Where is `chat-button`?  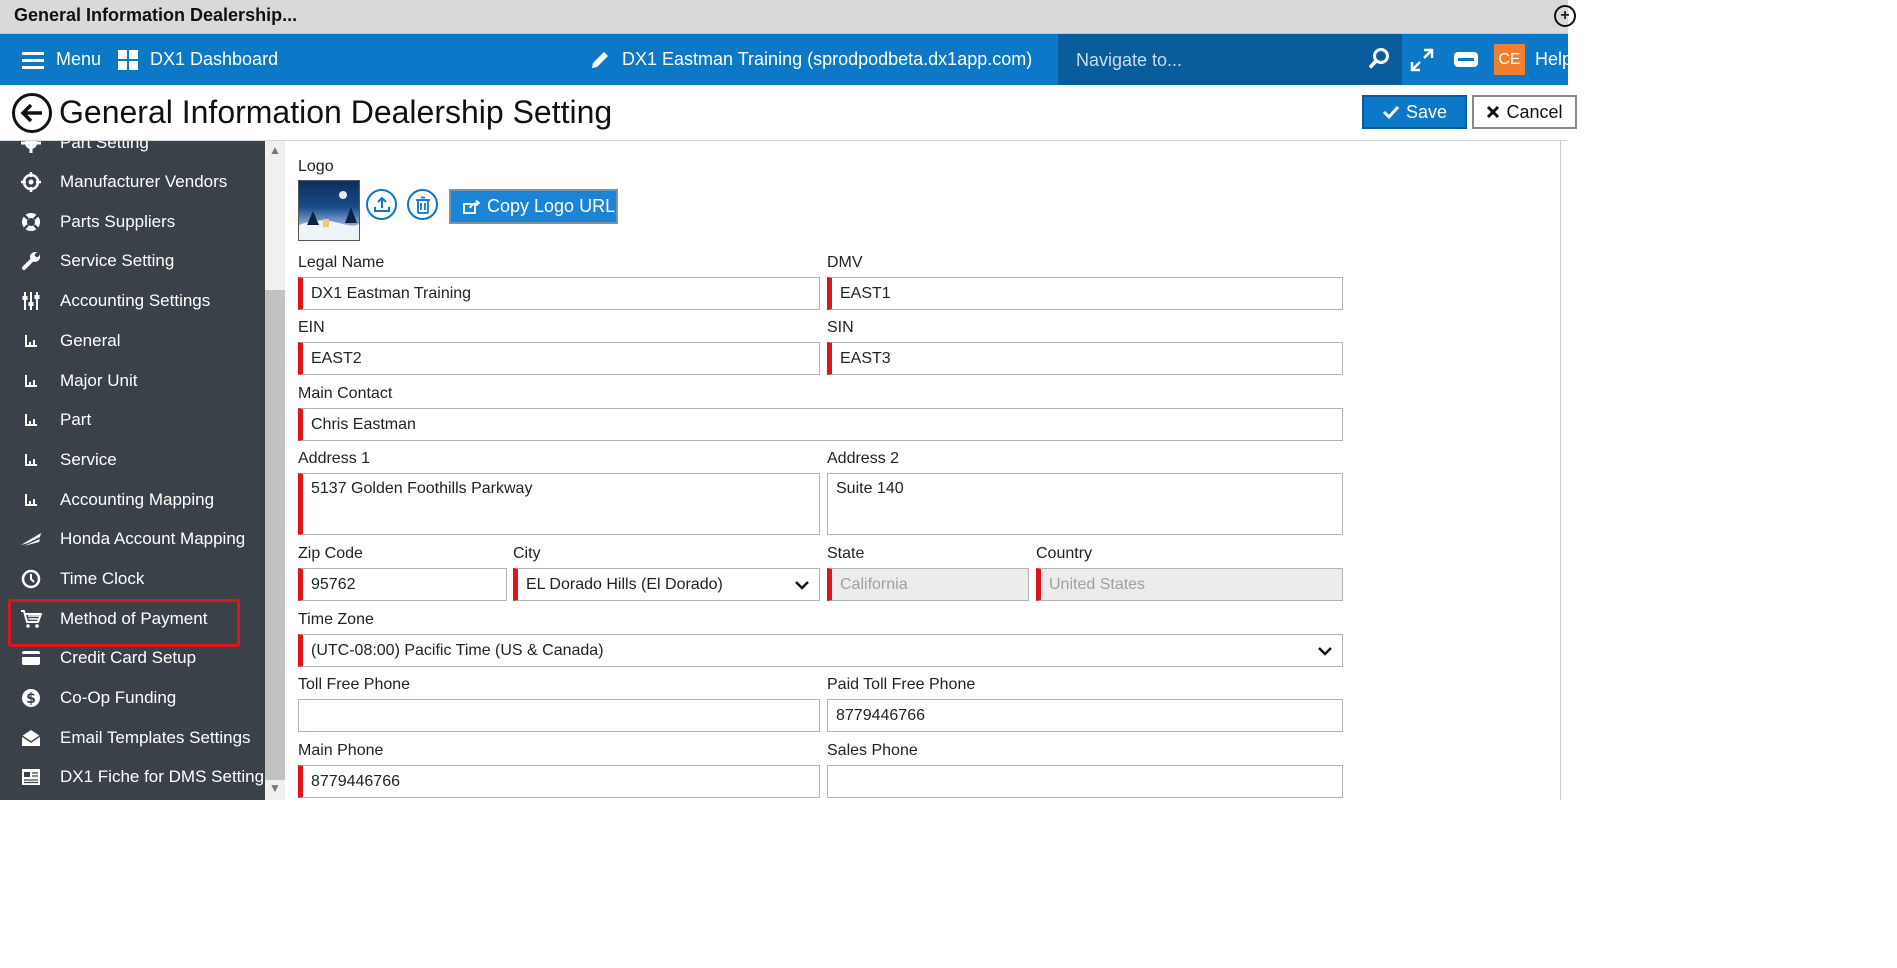
chat-button is located at coordinates (1466, 59).